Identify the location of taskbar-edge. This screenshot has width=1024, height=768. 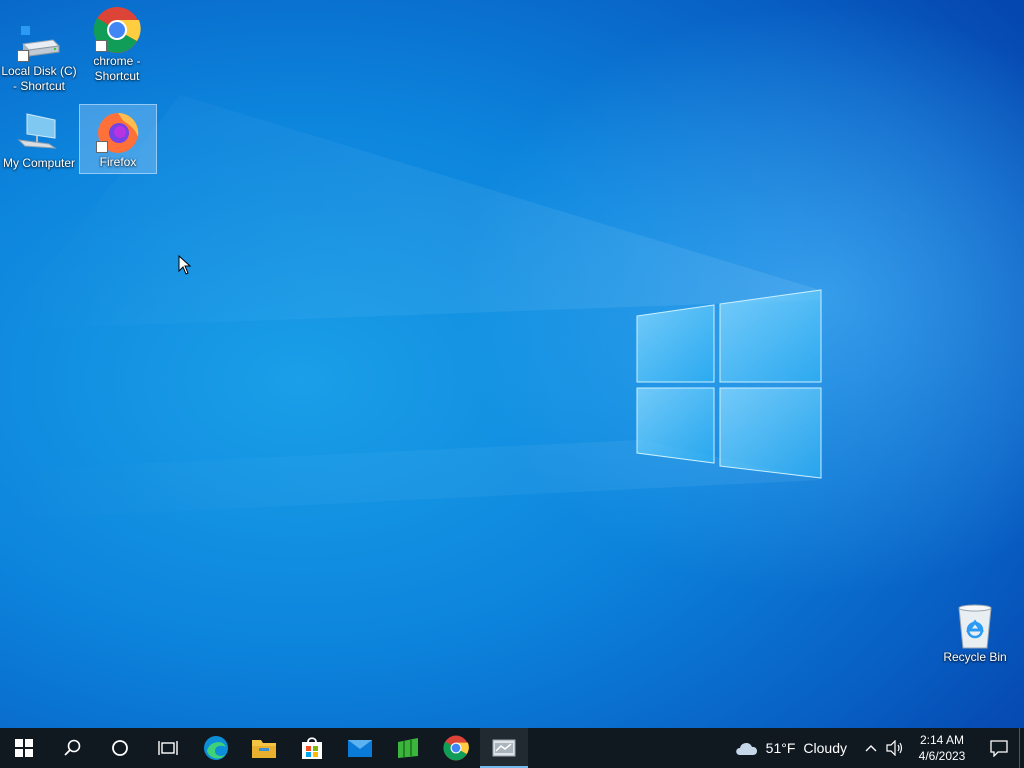
(216, 748).